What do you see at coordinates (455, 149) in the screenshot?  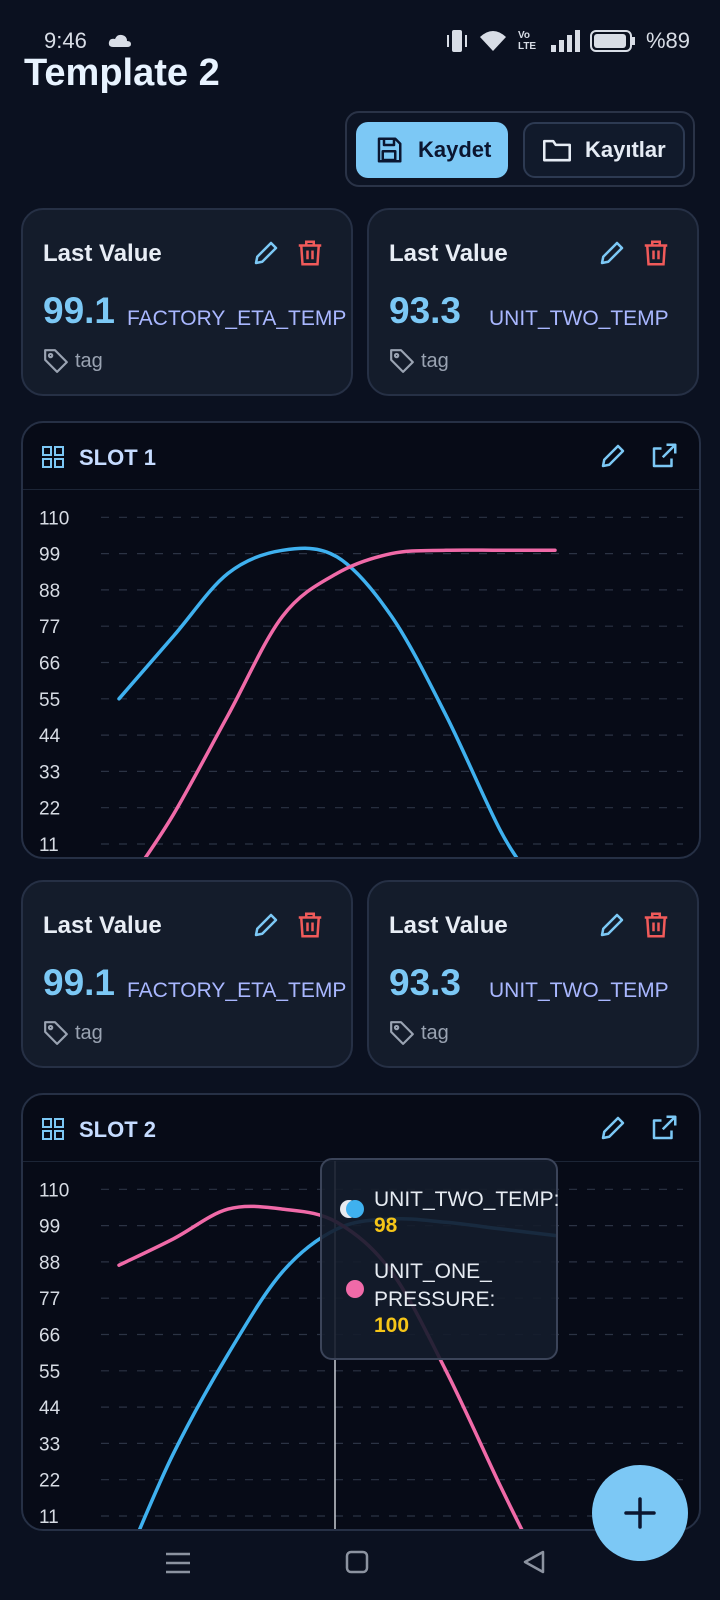 I see `save-button-label: Kaydet` at bounding box center [455, 149].